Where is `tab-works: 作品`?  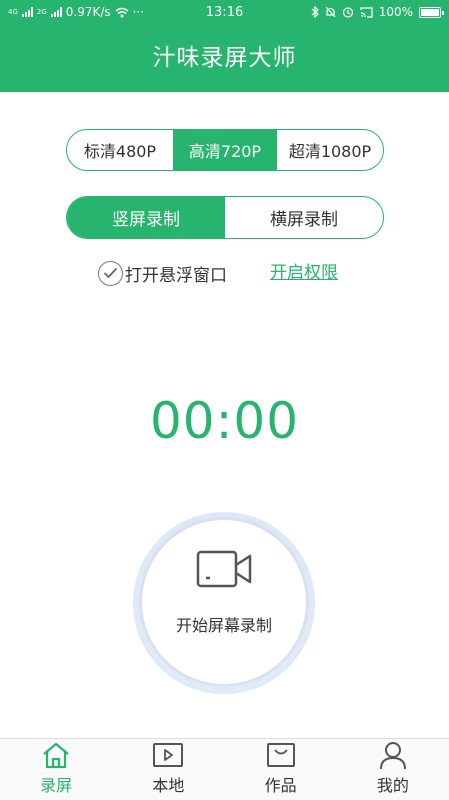 tab-works: 作品 is located at coordinates (281, 769).